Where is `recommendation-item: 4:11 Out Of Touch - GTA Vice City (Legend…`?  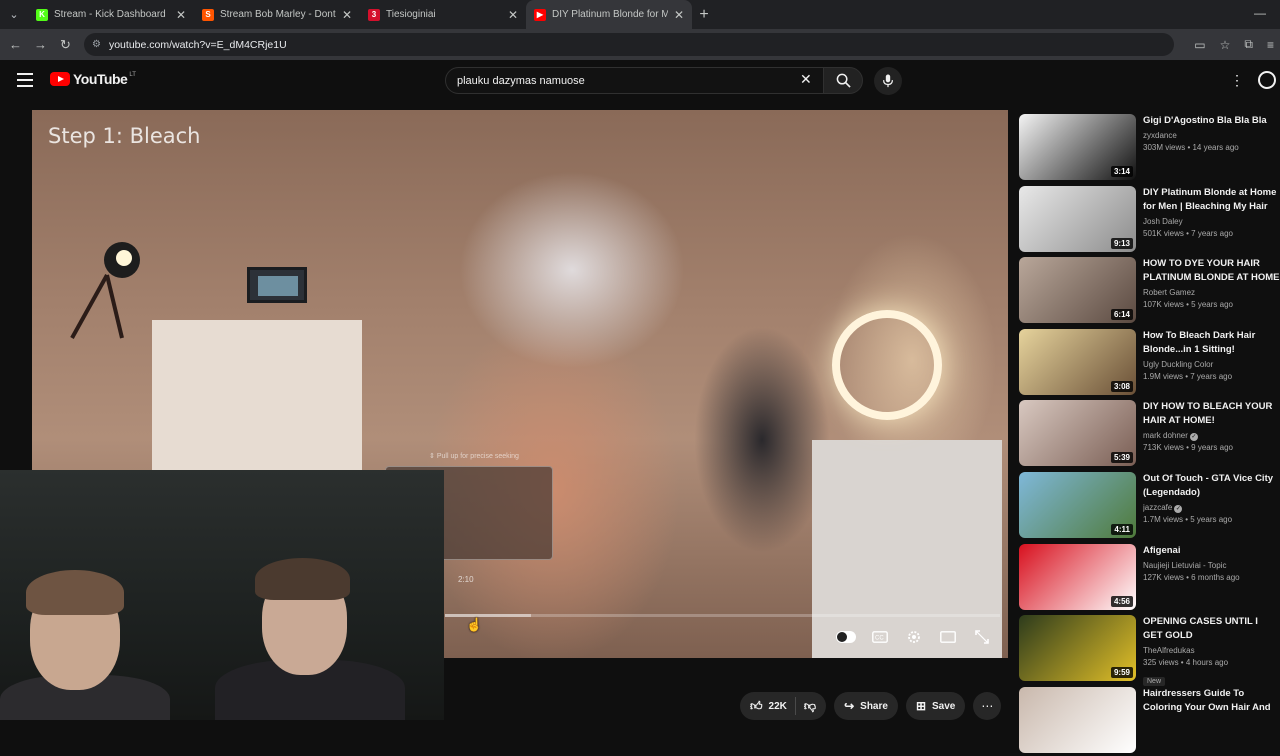 recommendation-item: 4:11 Out Of Touch - GTA Vice City (Legend… is located at coordinates (1149, 506).